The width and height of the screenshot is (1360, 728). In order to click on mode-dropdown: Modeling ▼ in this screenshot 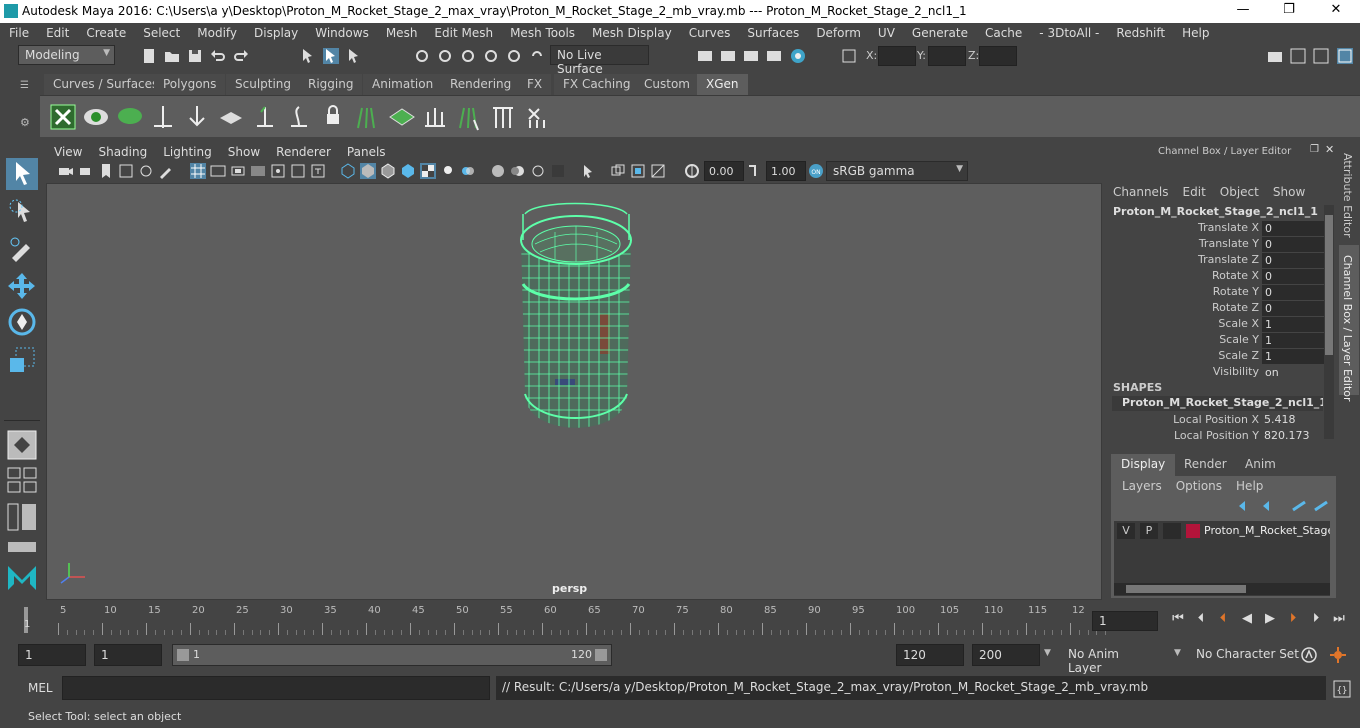, I will do `click(66, 55)`.